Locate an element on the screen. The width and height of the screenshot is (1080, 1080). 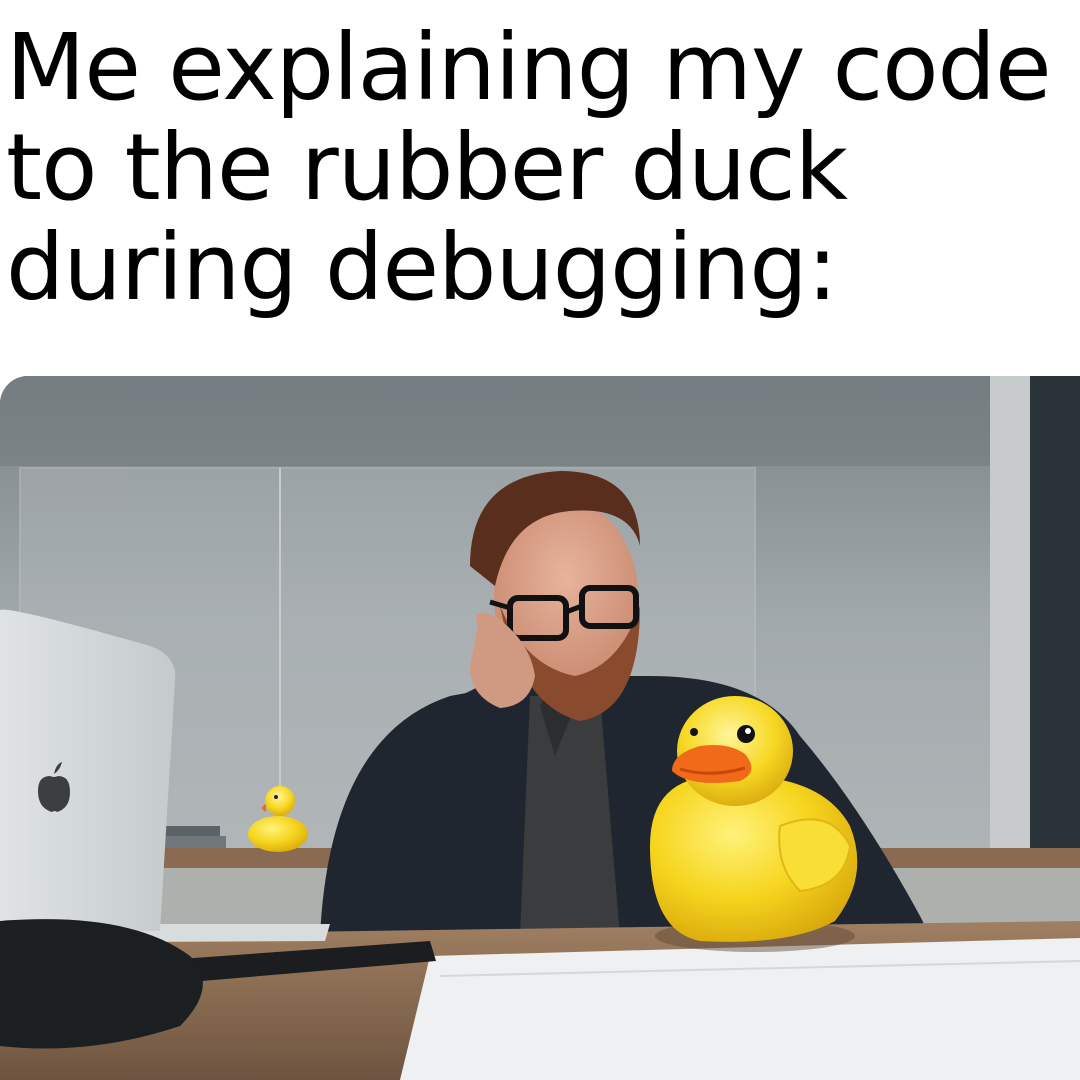
laptop-lid is located at coordinates (88, 770).